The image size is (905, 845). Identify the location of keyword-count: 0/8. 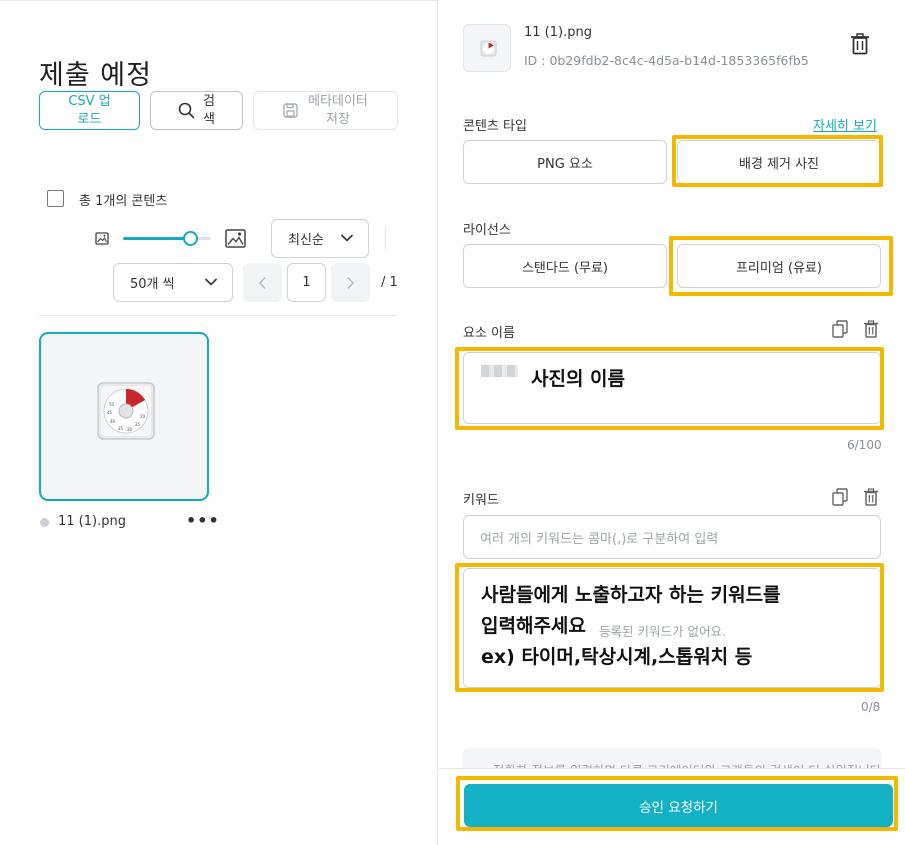
(871, 707).